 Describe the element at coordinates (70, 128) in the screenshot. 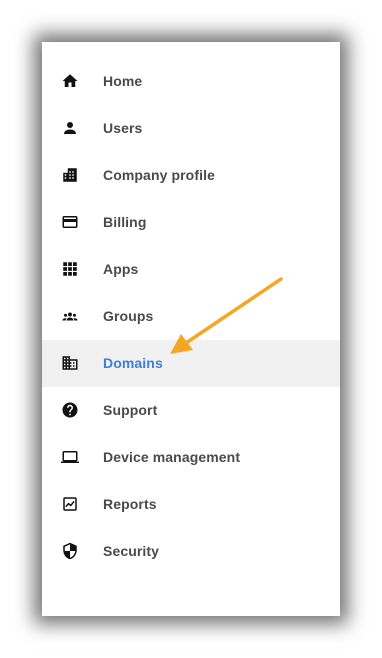

I see `user-icon` at that location.